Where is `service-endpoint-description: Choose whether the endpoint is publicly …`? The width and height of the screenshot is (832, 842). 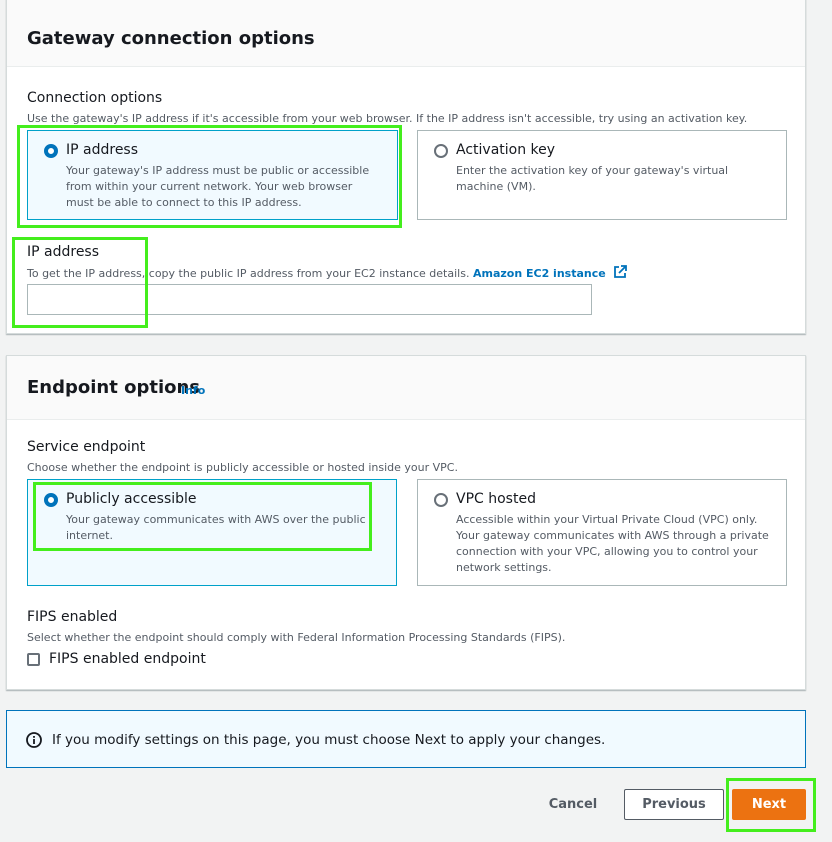
service-endpoint-description: Choose whether the endpoint is publicly … is located at coordinates (242, 467).